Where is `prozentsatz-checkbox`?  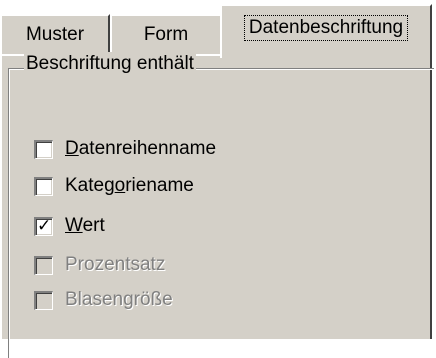
prozentsatz-checkbox is located at coordinates (43, 265).